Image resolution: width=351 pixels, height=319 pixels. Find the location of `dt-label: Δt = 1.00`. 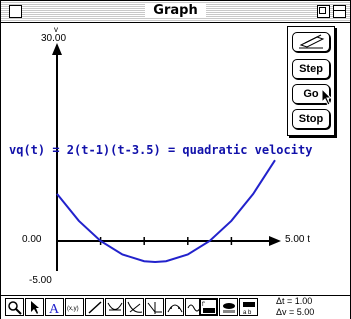

dt-label: Δt = 1.00 is located at coordinates (294, 301).